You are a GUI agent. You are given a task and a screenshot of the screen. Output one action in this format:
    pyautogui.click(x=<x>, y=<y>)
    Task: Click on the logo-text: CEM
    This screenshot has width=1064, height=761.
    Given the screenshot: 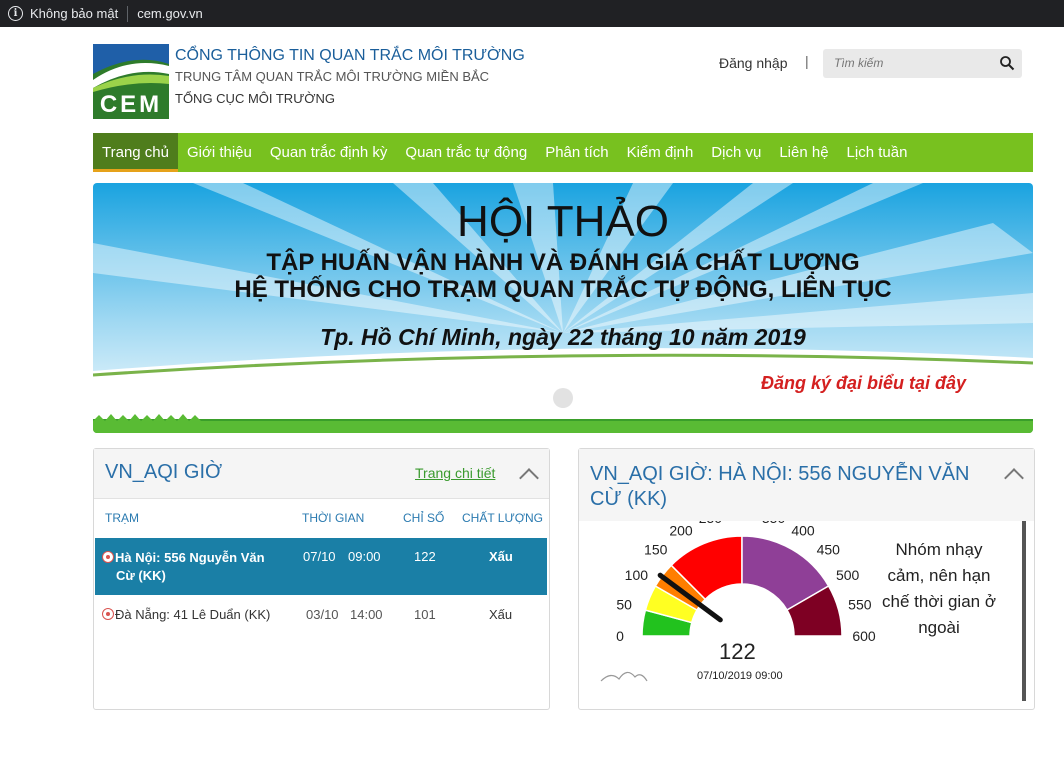 What is the action you would take?
    pyautogui.click(x=131, y=104)
    